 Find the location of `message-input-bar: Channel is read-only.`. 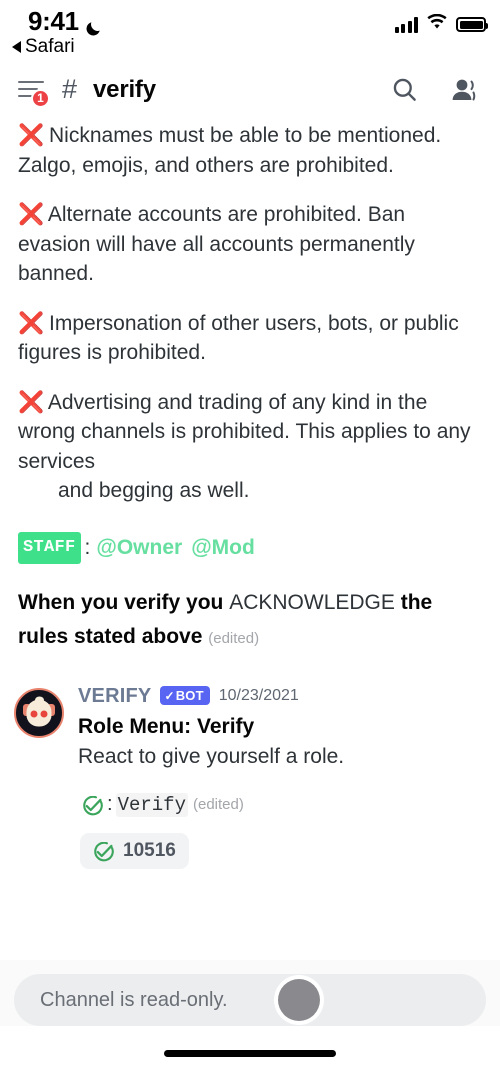

message-input-bar: Channel is read-only. is located at coordinates (250, 1000).